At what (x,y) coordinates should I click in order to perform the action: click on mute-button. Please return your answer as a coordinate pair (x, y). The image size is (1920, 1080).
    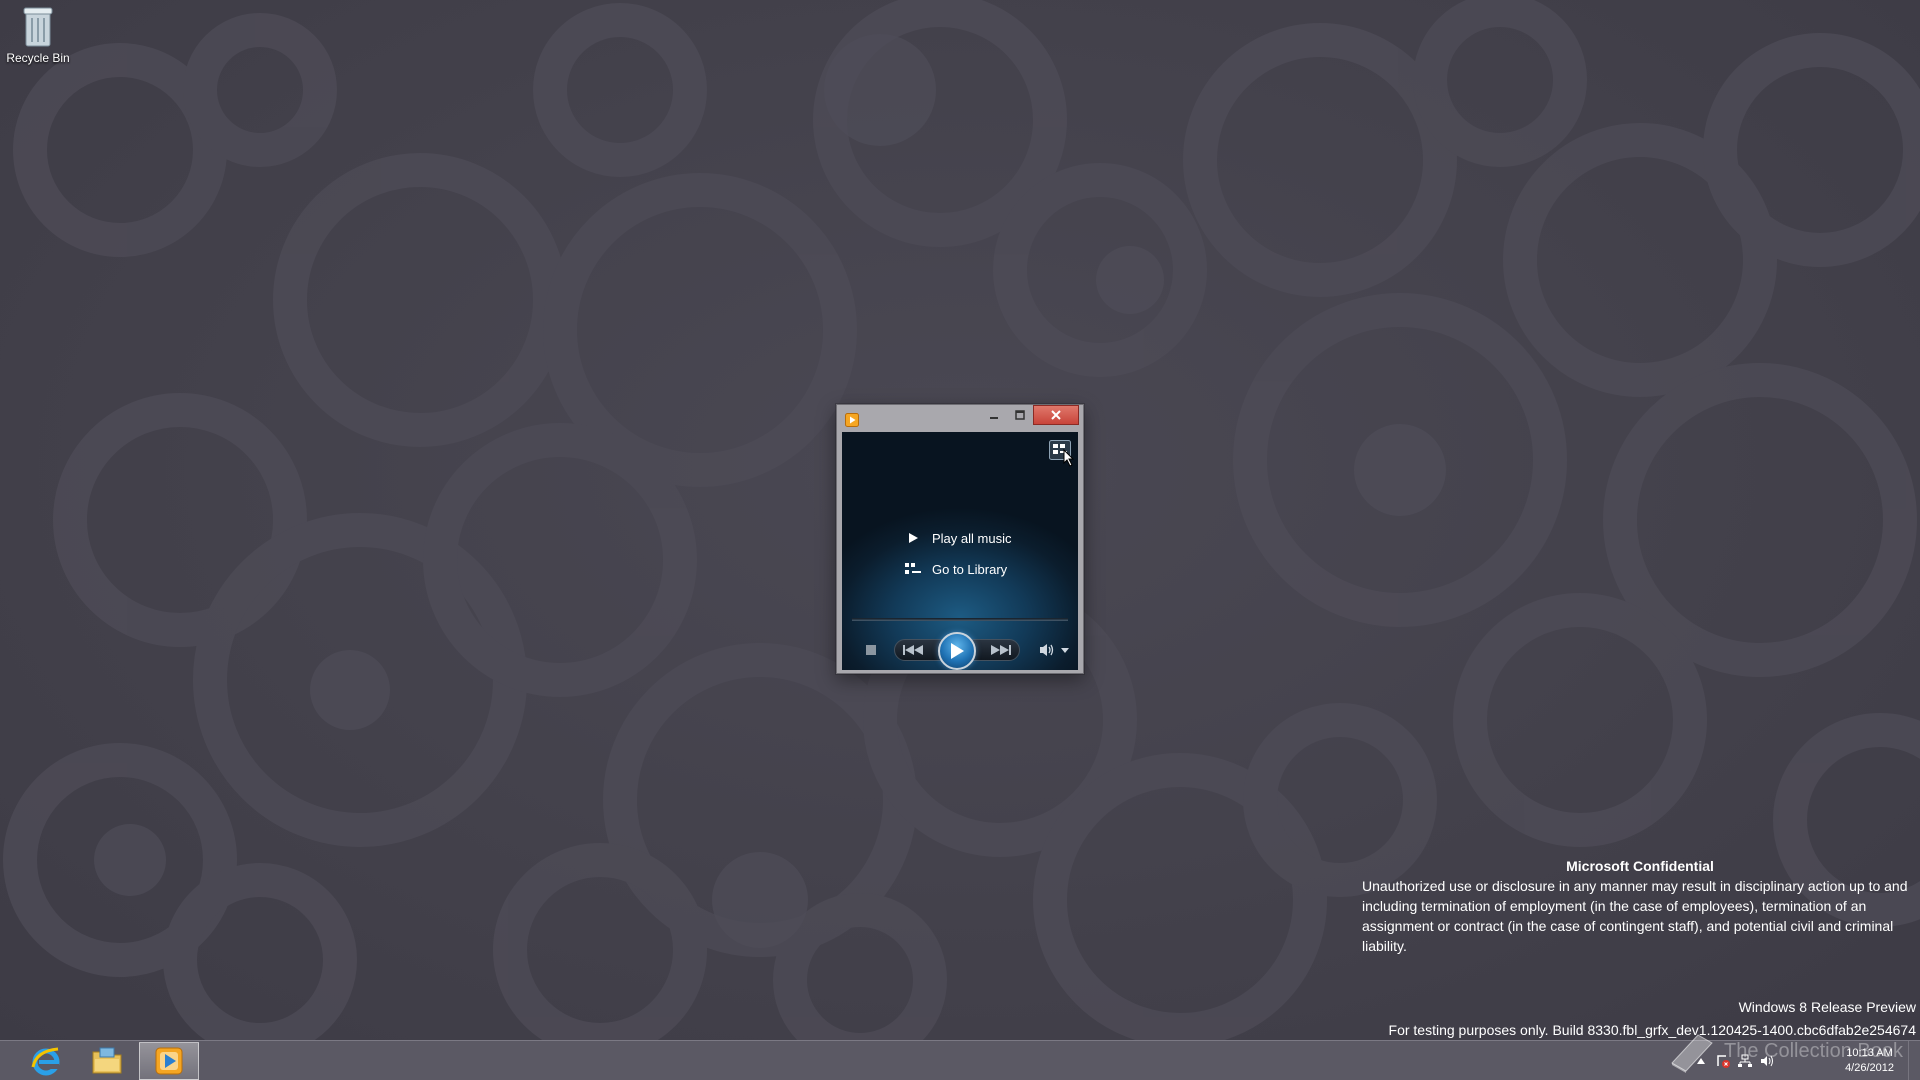
    Looking at the image, I should click on (1047, 650).